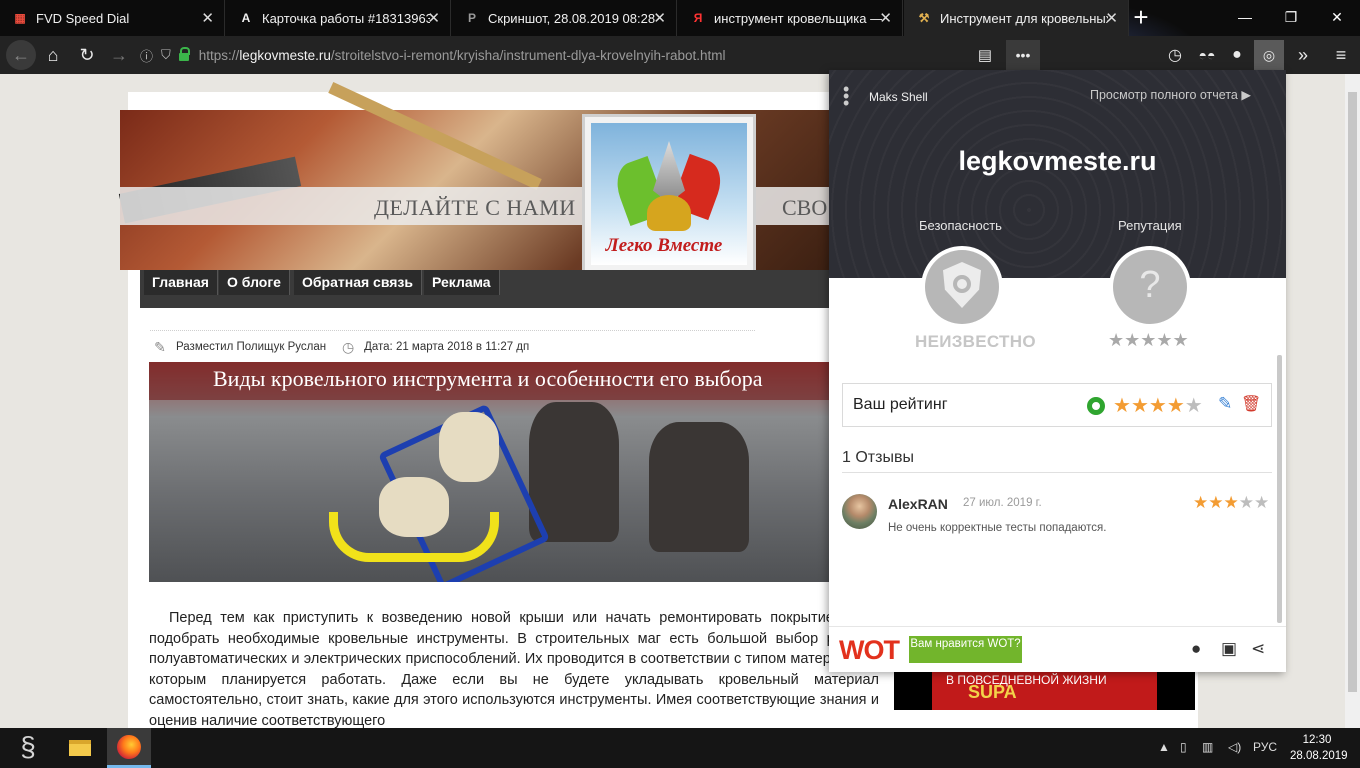 This screenshot has height=768, width=1360. I want to click on wot-domain: legkovmeste.ru, so click(1057, 161).